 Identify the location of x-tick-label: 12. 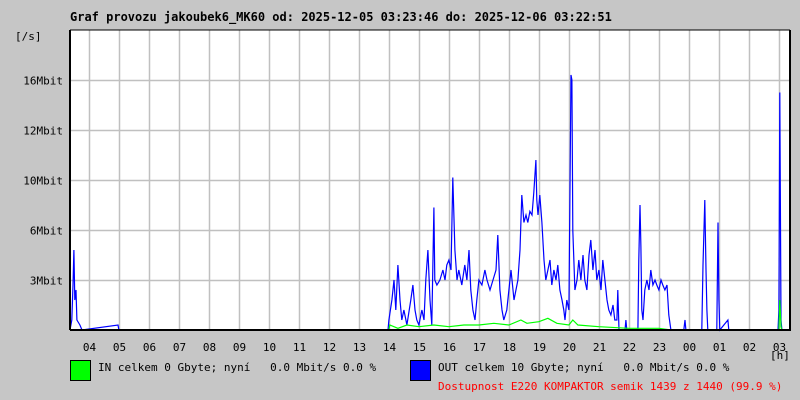
(329, 347).